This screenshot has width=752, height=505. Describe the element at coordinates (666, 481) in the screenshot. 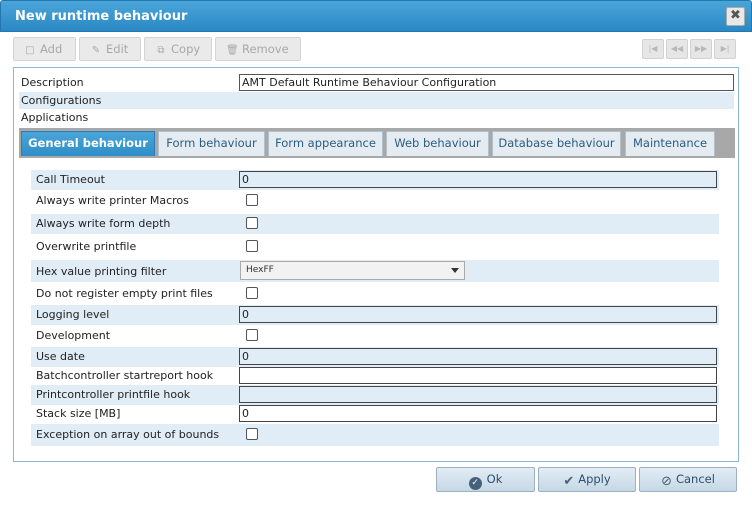

I see `ban-icon: ⊘` at that location.